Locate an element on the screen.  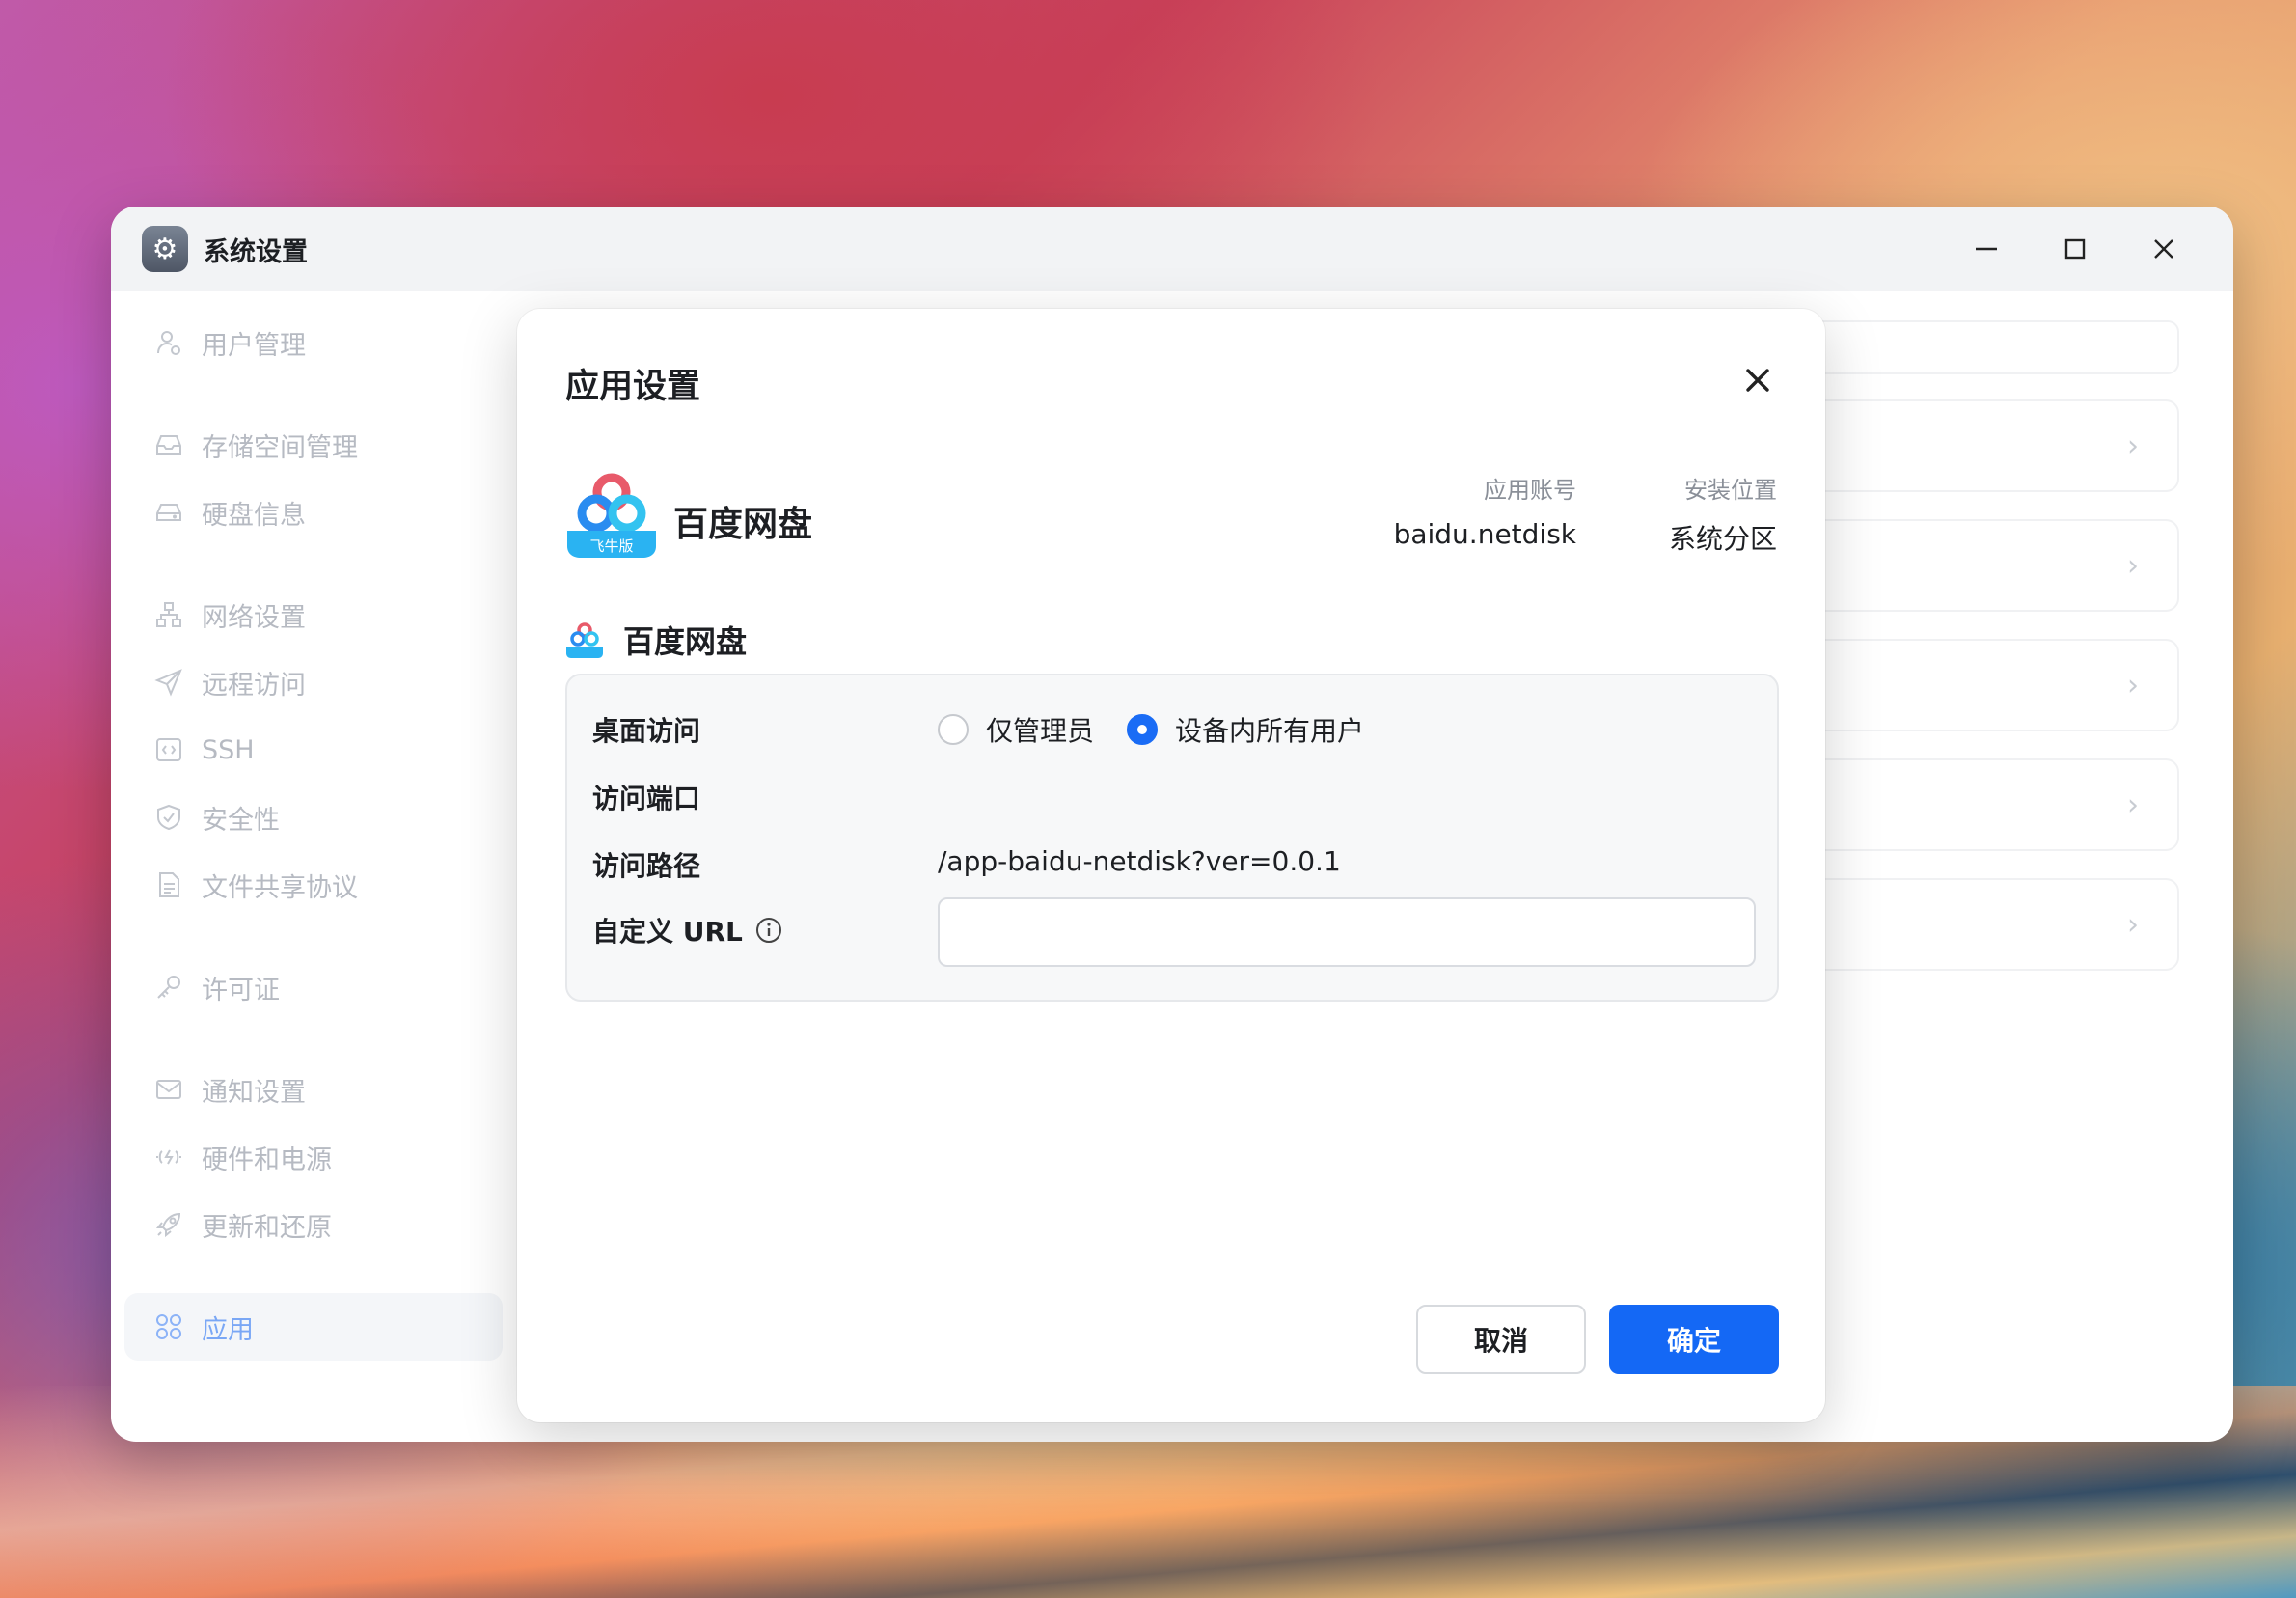
app-header: 飞牛版 百度网盘 应用账号 baidu.netdisk 安装位置 系统分区 is located at coordinates (1171, 519).